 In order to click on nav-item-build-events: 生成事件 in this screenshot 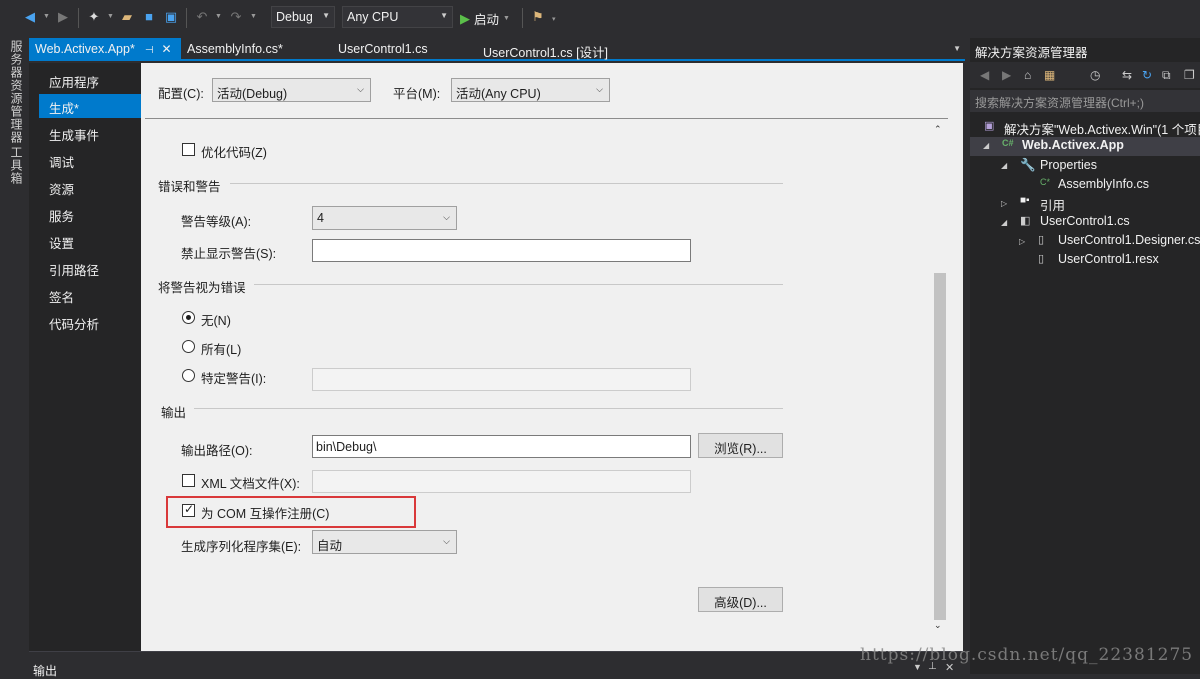, I will do `click(84, 133)`.